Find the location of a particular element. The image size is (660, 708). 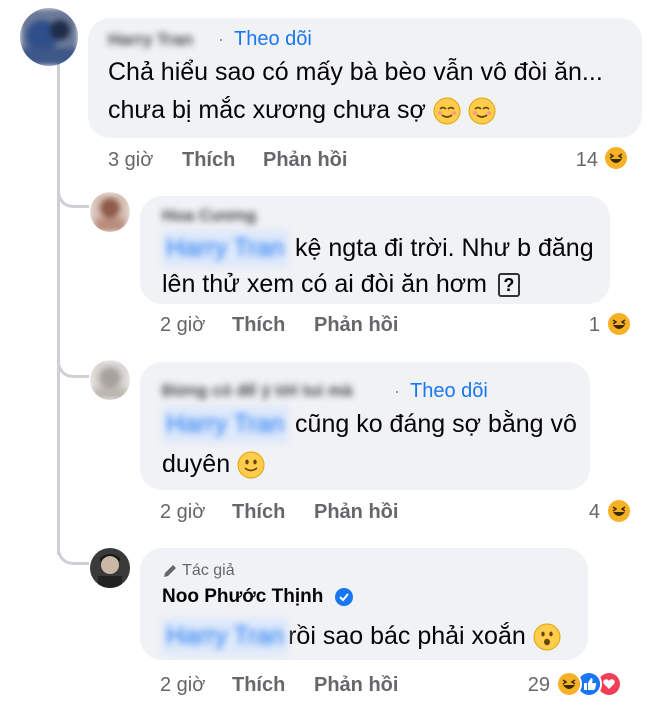

comment-line: rồi sao bác phải xoắn is located at coordinates (407, 636).